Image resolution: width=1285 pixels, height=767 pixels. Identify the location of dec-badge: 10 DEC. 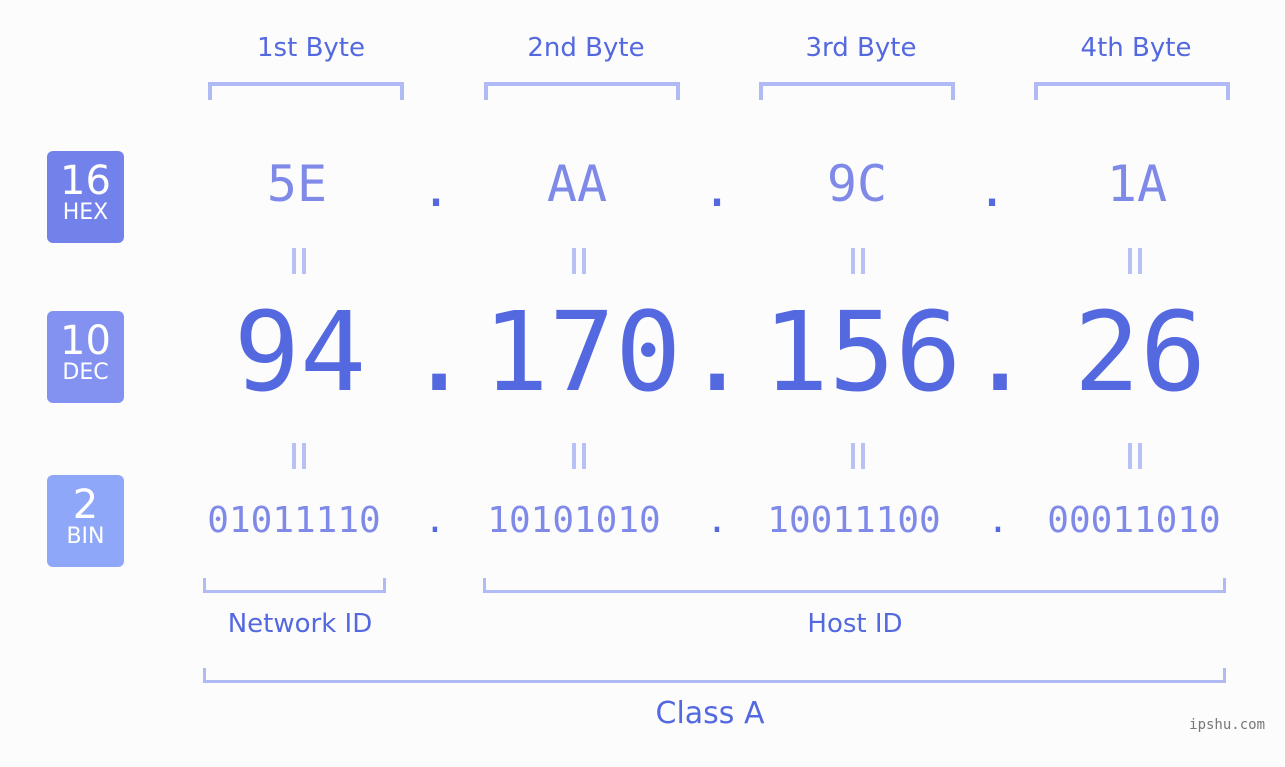
(85, 357).